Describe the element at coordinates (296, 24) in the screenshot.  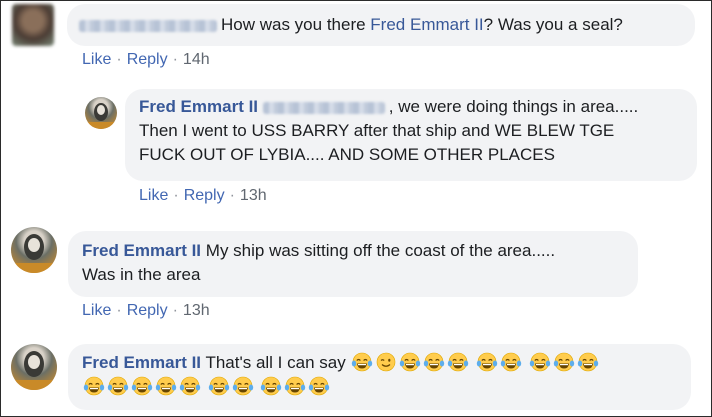
I see `comment-text-pre: How was you there` at that location.